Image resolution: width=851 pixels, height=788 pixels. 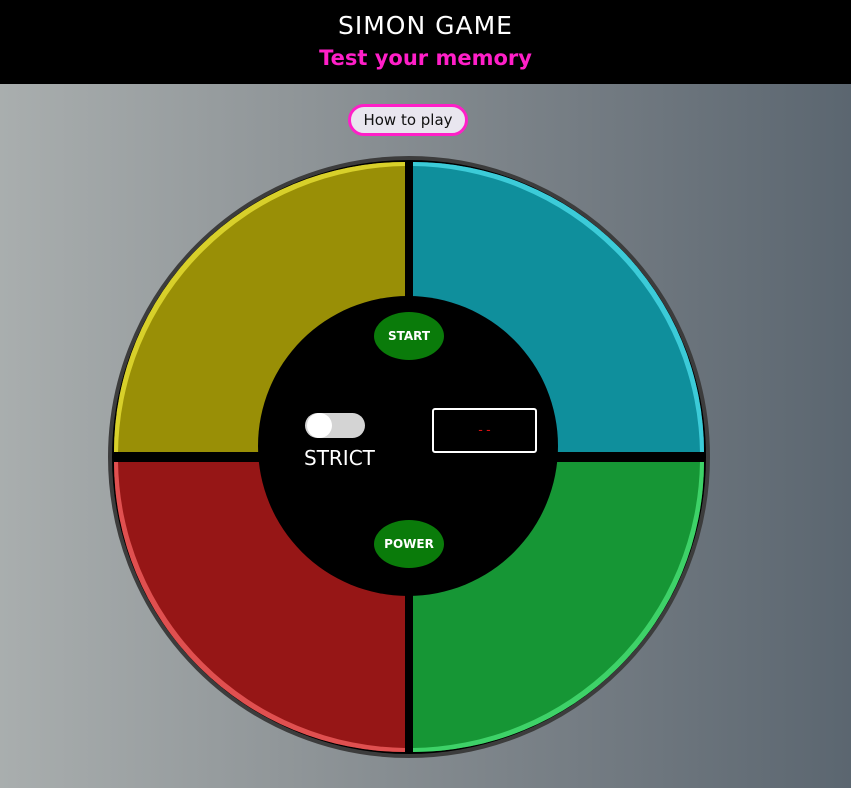 I want to click on toggle-knob, so click(x=319, y=425).